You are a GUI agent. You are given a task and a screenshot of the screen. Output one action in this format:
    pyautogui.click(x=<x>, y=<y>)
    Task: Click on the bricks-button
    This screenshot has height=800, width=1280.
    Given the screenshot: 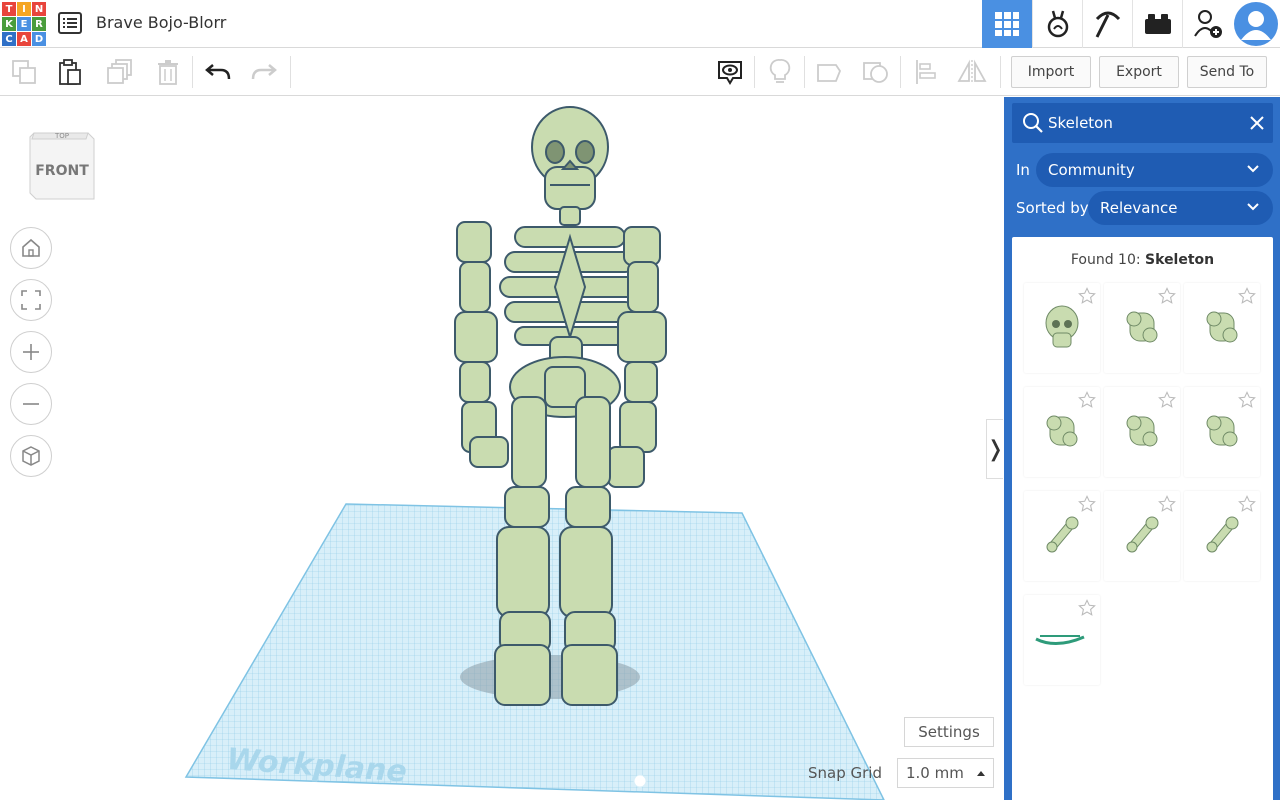 What is the action you would take?
    pyautogui.click(x=1157, y=24)
    